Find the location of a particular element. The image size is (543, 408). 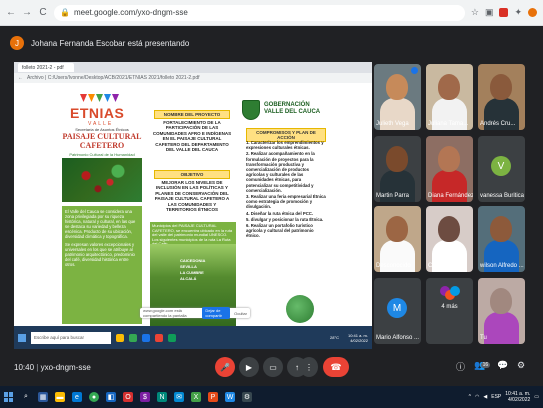

people-count-badge: 16 is located at coordinates (485, 365).